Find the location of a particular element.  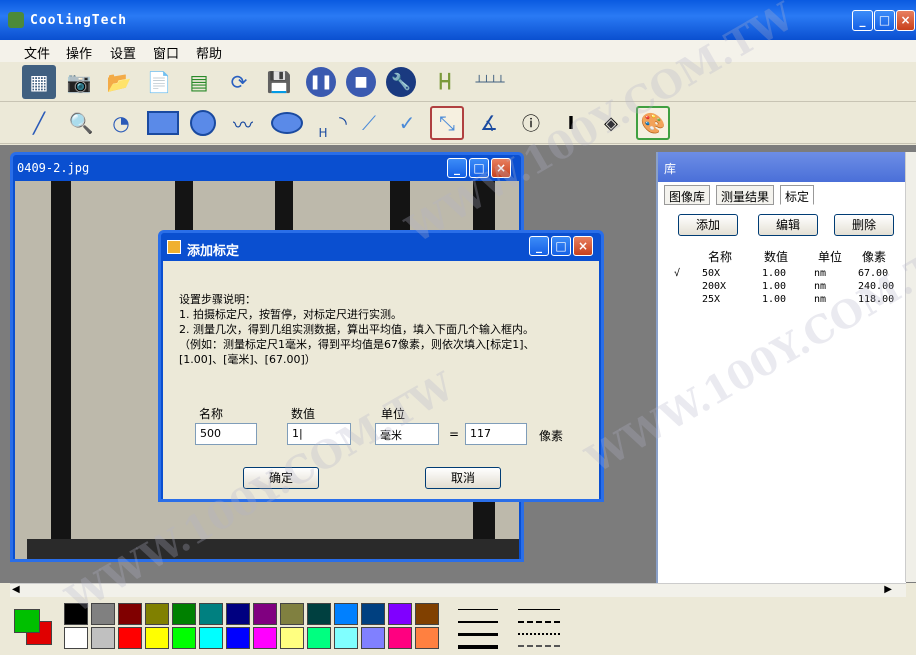

horizontal-scrollbar: ◀ ▶ is located at coordinates (458, 590).